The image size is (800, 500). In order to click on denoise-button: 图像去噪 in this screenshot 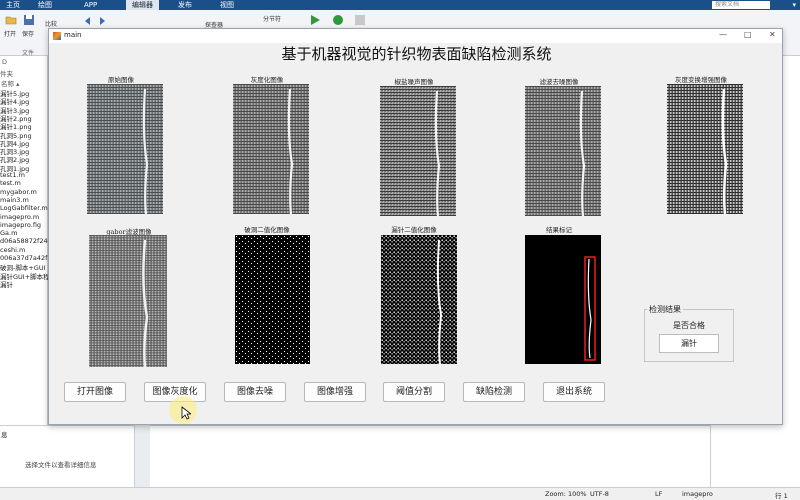, I will do `click(255, 392)`.